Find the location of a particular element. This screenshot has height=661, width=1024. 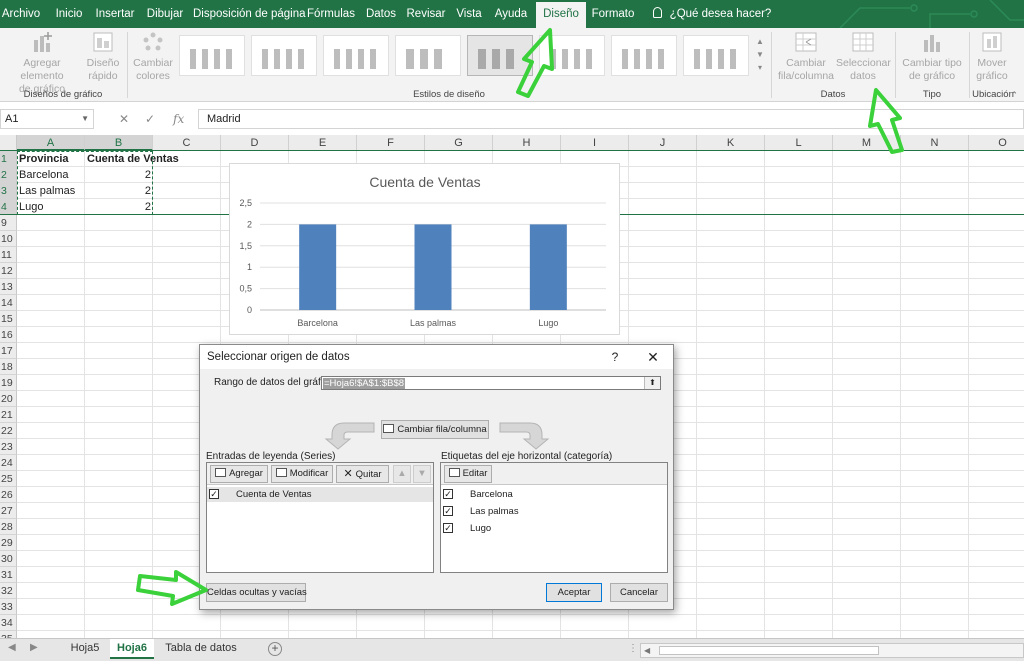

horizontal-scrollbar: ◀ is located at coordinates (832, 650).